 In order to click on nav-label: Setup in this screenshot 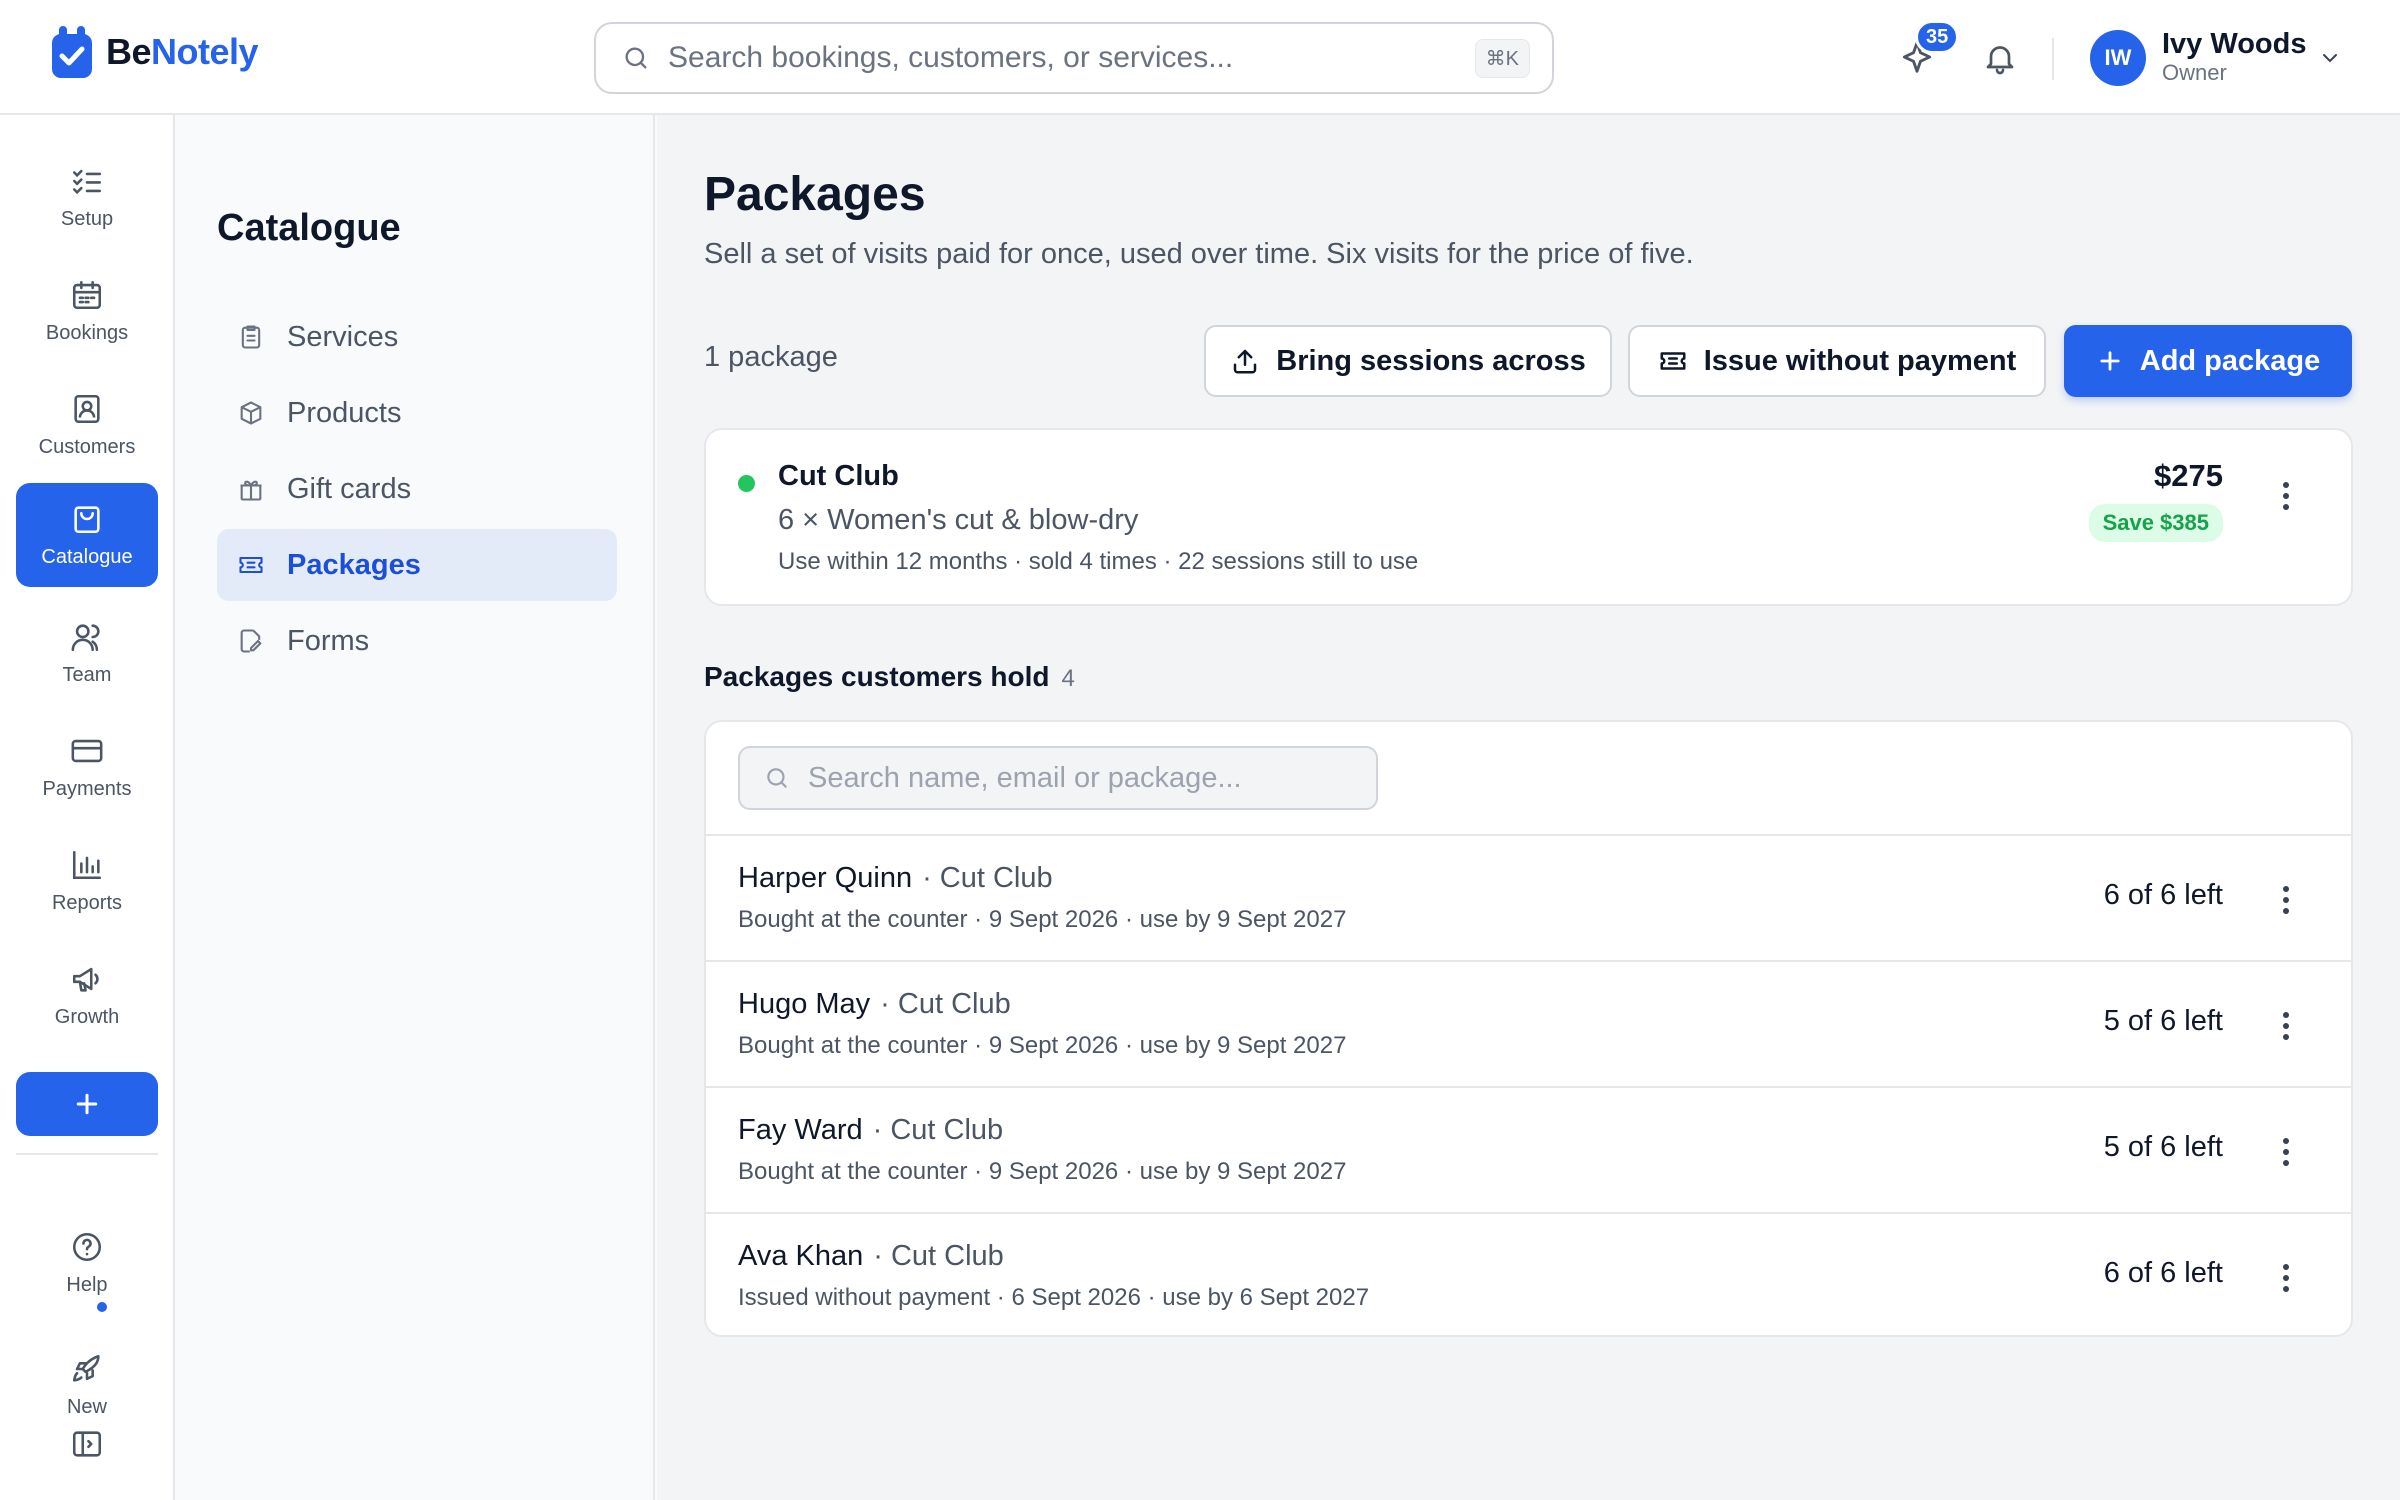, I will do `click(87, 218)`.